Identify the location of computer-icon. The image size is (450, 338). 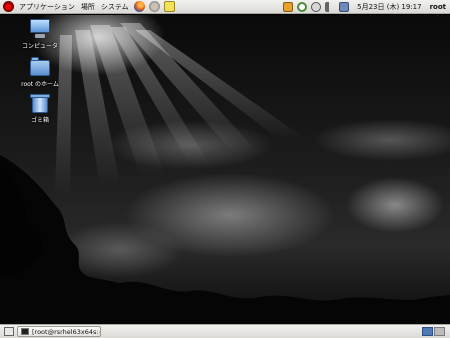
(40, 29).